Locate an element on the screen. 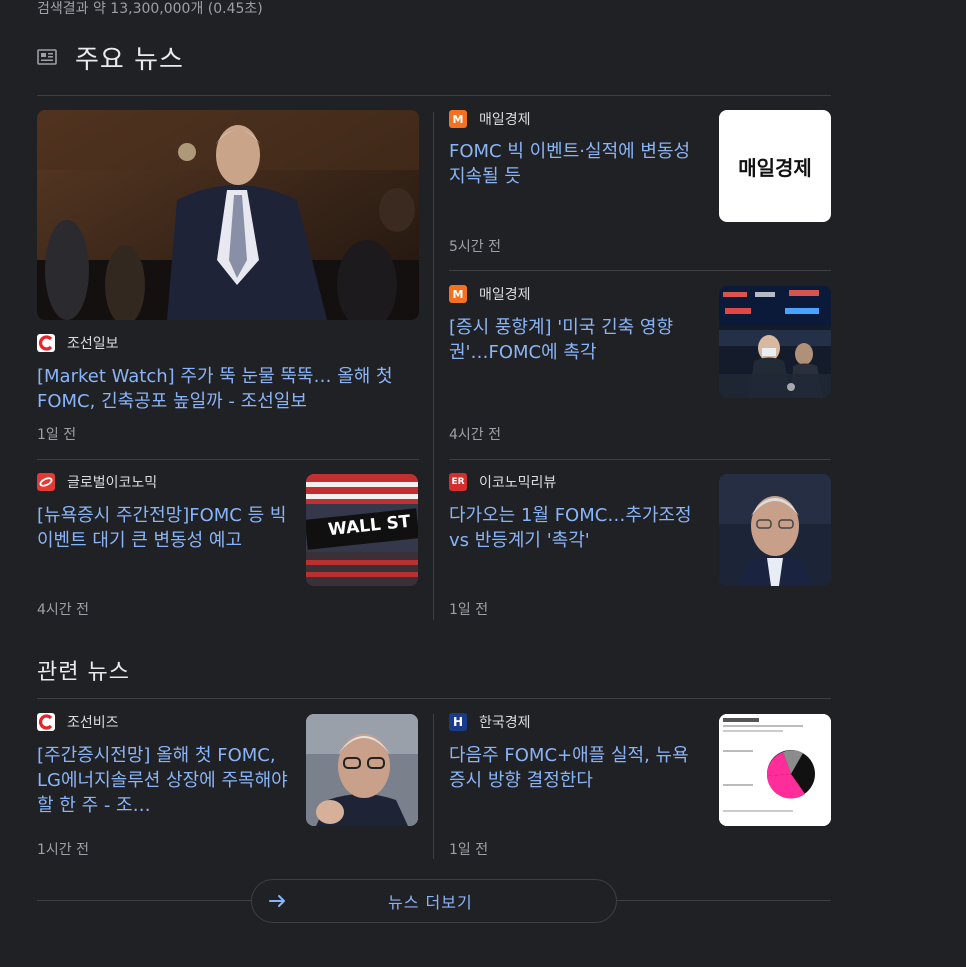  article-source: 글로벌이코노믹 is located at coordinates (97, 482).